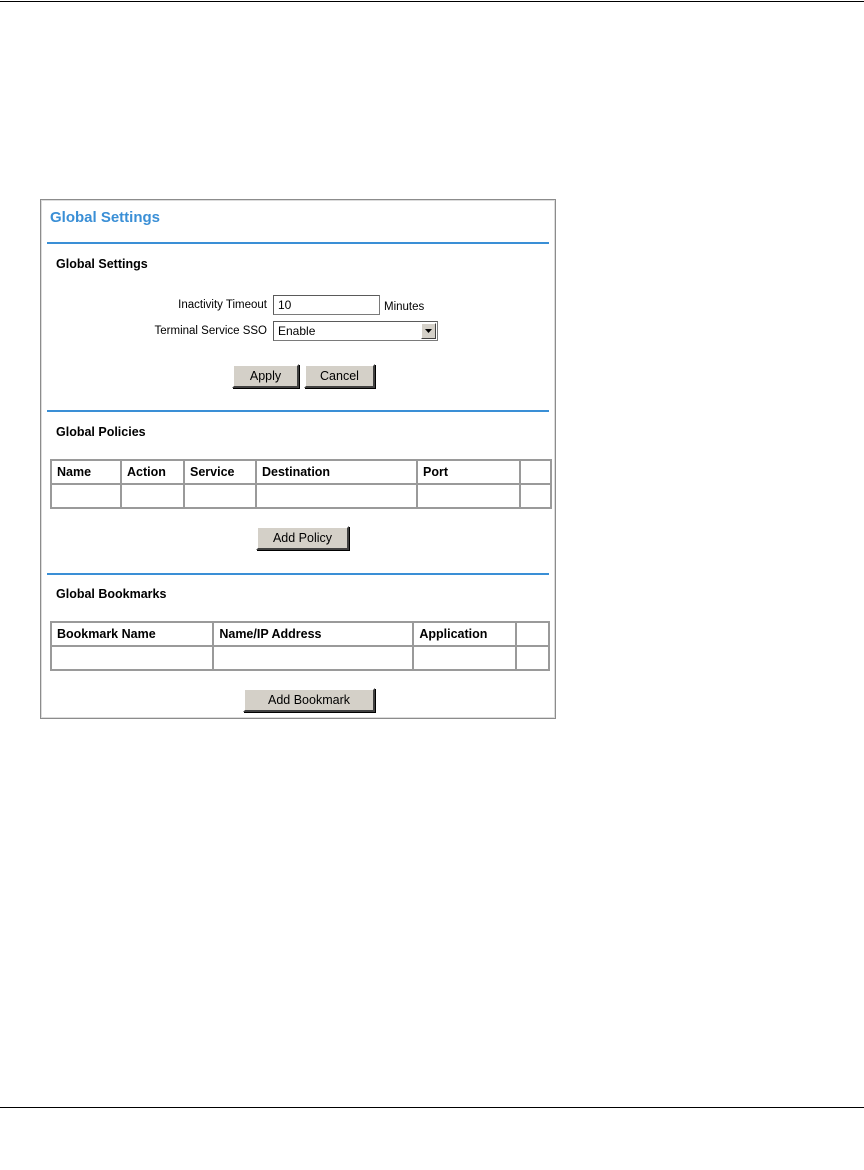 The width and height of the screenshot is (864, 1170). What do you see at coordinates (297, 331) in the screenshot?
I see `terminal-sso-value: Enable` at bounding box center [297, 331].